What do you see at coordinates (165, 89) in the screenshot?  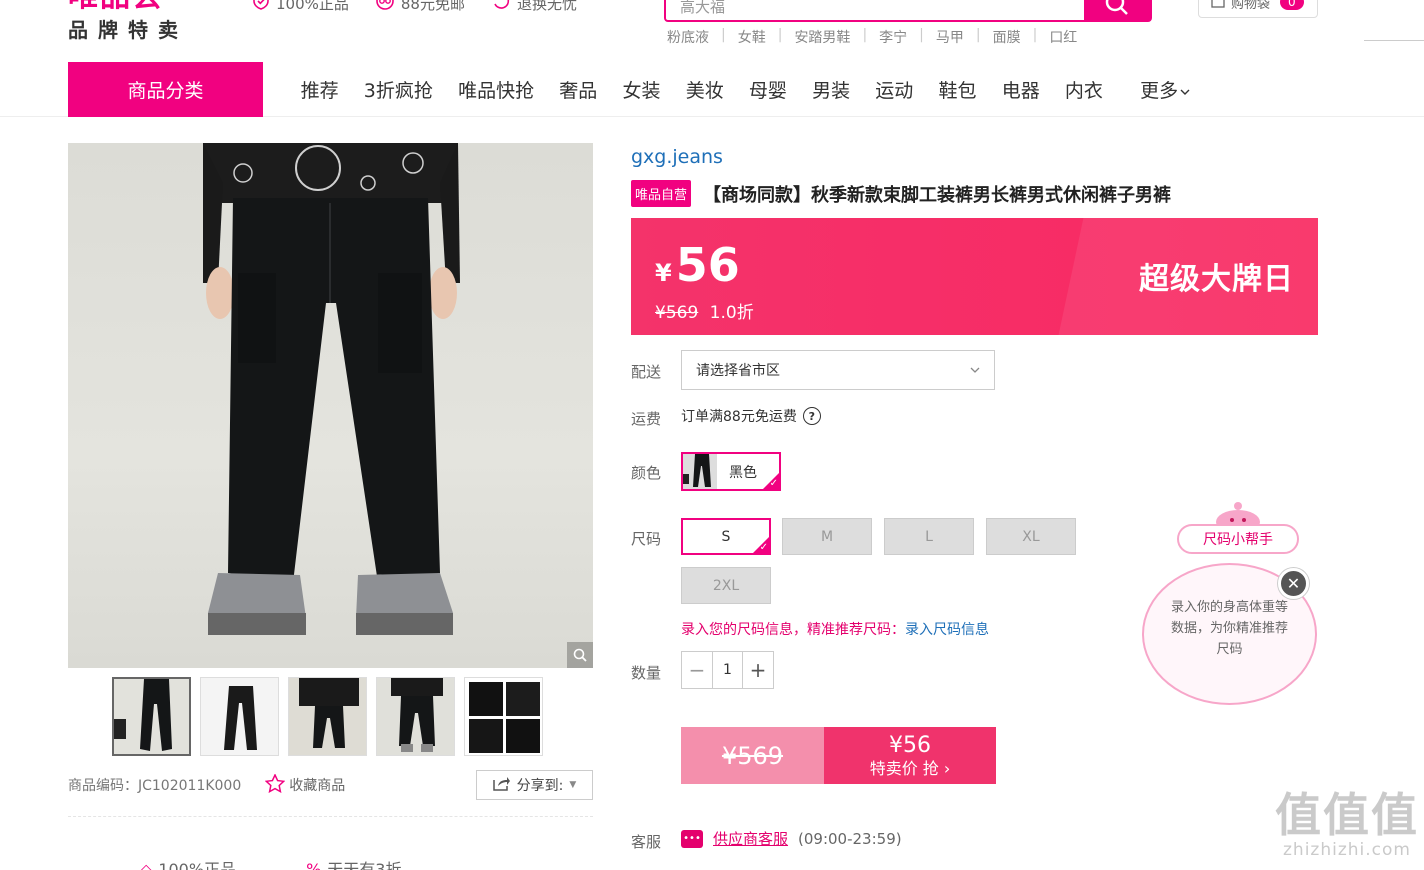 I see `category-button: 商品分类` at bounding box center [165, 89].